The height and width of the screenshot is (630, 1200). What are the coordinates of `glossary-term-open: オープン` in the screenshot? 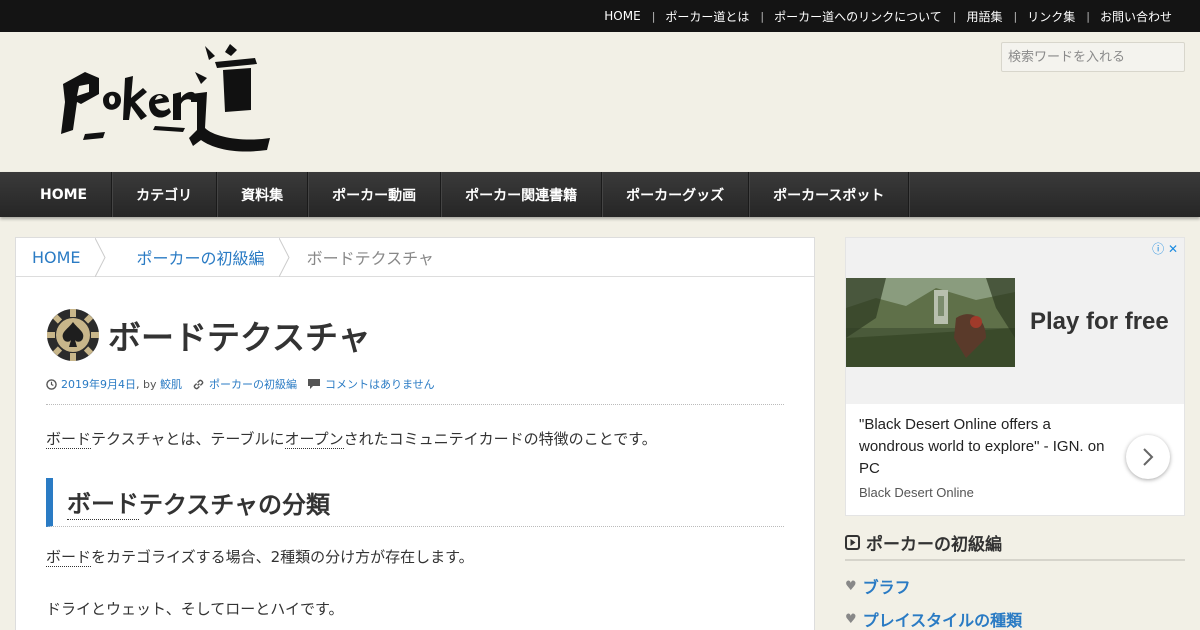 It's located at (314, 439).